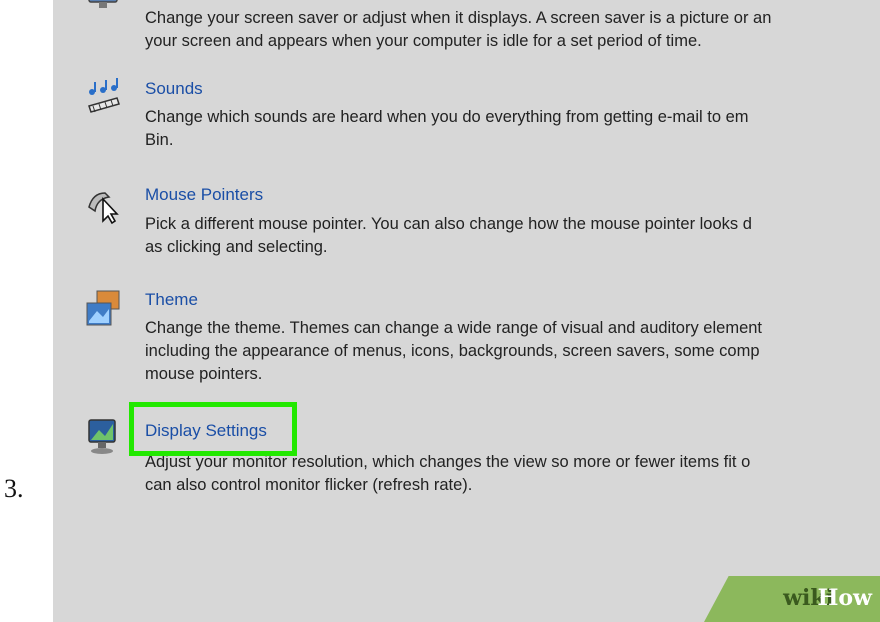 The height and width of the screenshot is (622, 880). Describe the element at coordinates (792, 599) in the screenshot. I see `wikihow-watermark: wiki How` at that location.